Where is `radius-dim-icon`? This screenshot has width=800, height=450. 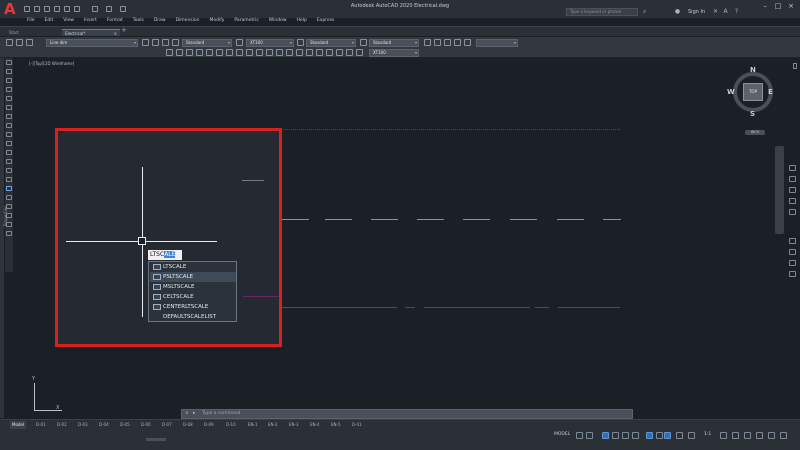
radius-dim-icon is located at coordinates (209, 52).